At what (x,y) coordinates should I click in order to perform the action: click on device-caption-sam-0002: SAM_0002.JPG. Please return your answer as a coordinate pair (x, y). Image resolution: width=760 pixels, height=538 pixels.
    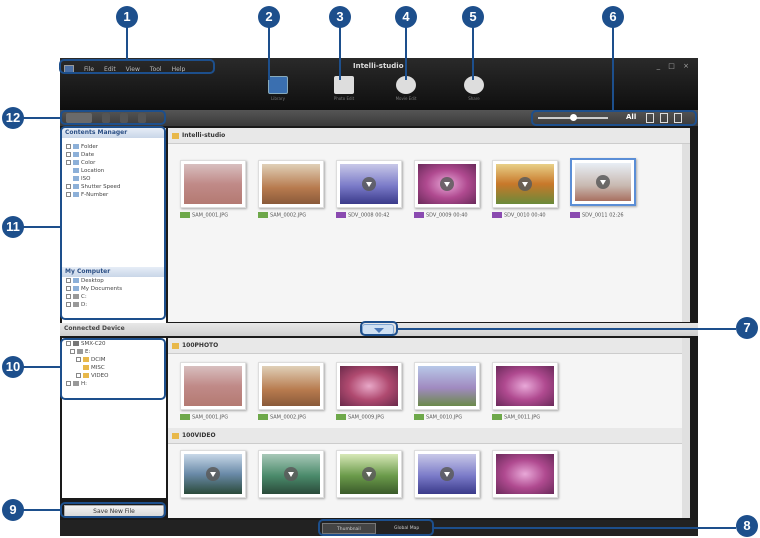
    Looking at the image, I should click on (282, 417).